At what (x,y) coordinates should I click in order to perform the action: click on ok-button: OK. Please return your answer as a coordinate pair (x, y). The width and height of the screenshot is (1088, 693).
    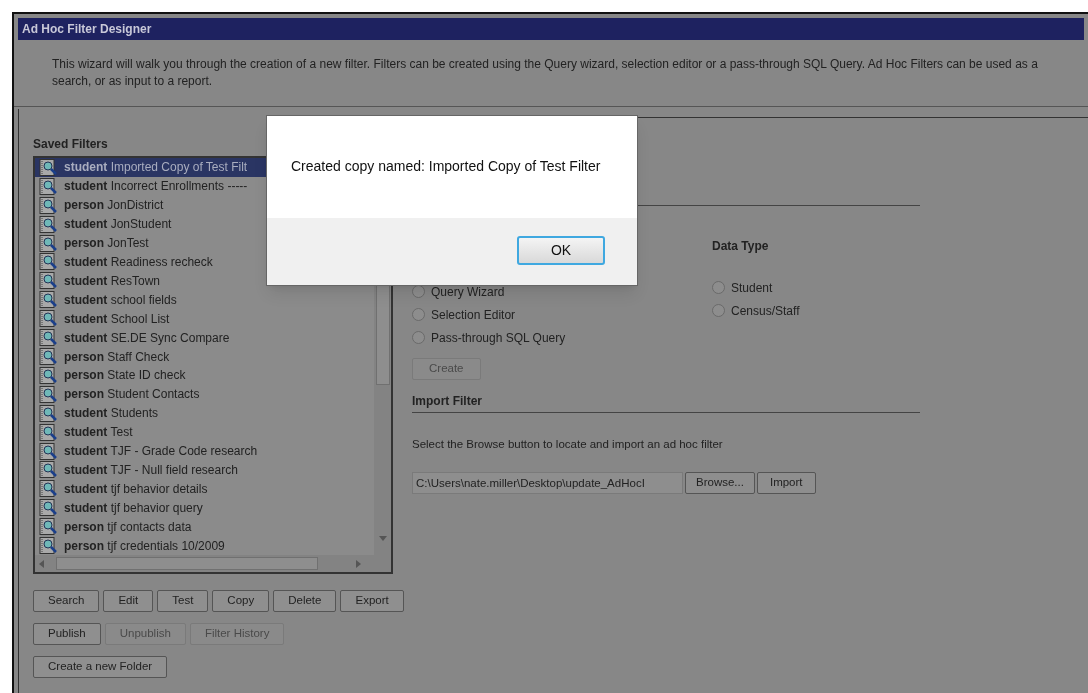
    Looking at the image, I should click on (561, 250).